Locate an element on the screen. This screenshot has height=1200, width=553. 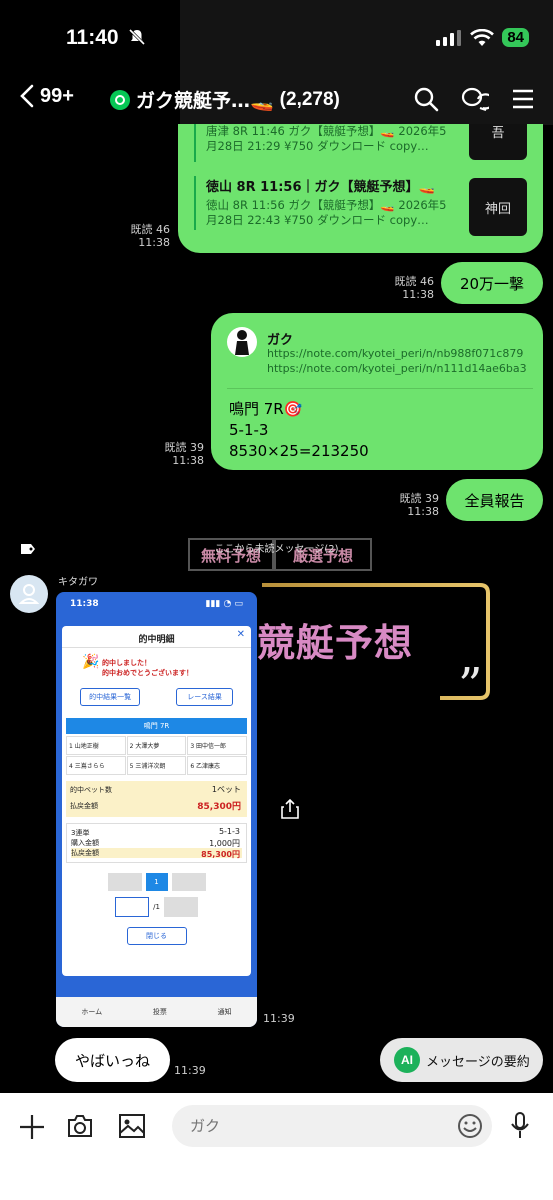
image-racer: 1 山地正樹 is located at coordinates (96, 745).